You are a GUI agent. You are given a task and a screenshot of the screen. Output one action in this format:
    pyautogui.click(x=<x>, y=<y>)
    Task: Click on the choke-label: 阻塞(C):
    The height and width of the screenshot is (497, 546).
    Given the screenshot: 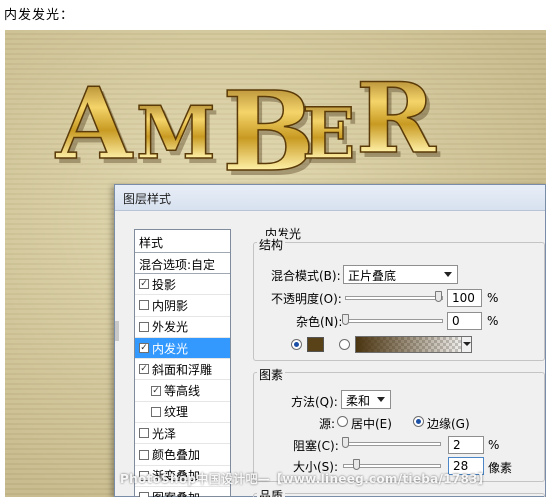 What is the action you would take?
    pyautogui.click(x=316, y=446)
    